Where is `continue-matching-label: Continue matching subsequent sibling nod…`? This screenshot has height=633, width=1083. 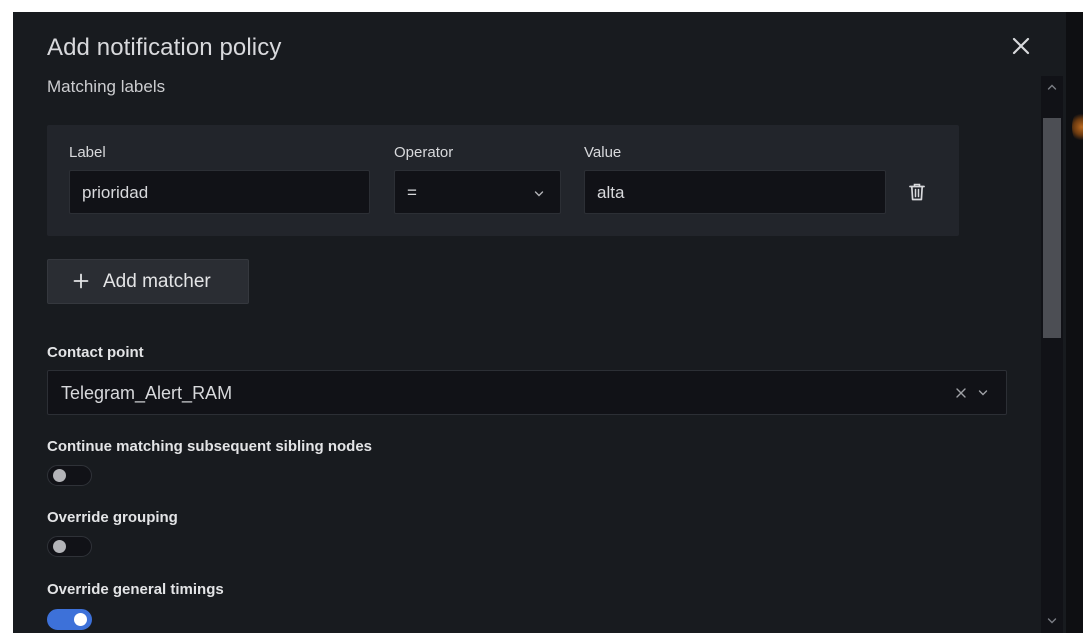 continue-matching-label: Continue matching subsequent sibling nod… is located at coordinates (210, 446).